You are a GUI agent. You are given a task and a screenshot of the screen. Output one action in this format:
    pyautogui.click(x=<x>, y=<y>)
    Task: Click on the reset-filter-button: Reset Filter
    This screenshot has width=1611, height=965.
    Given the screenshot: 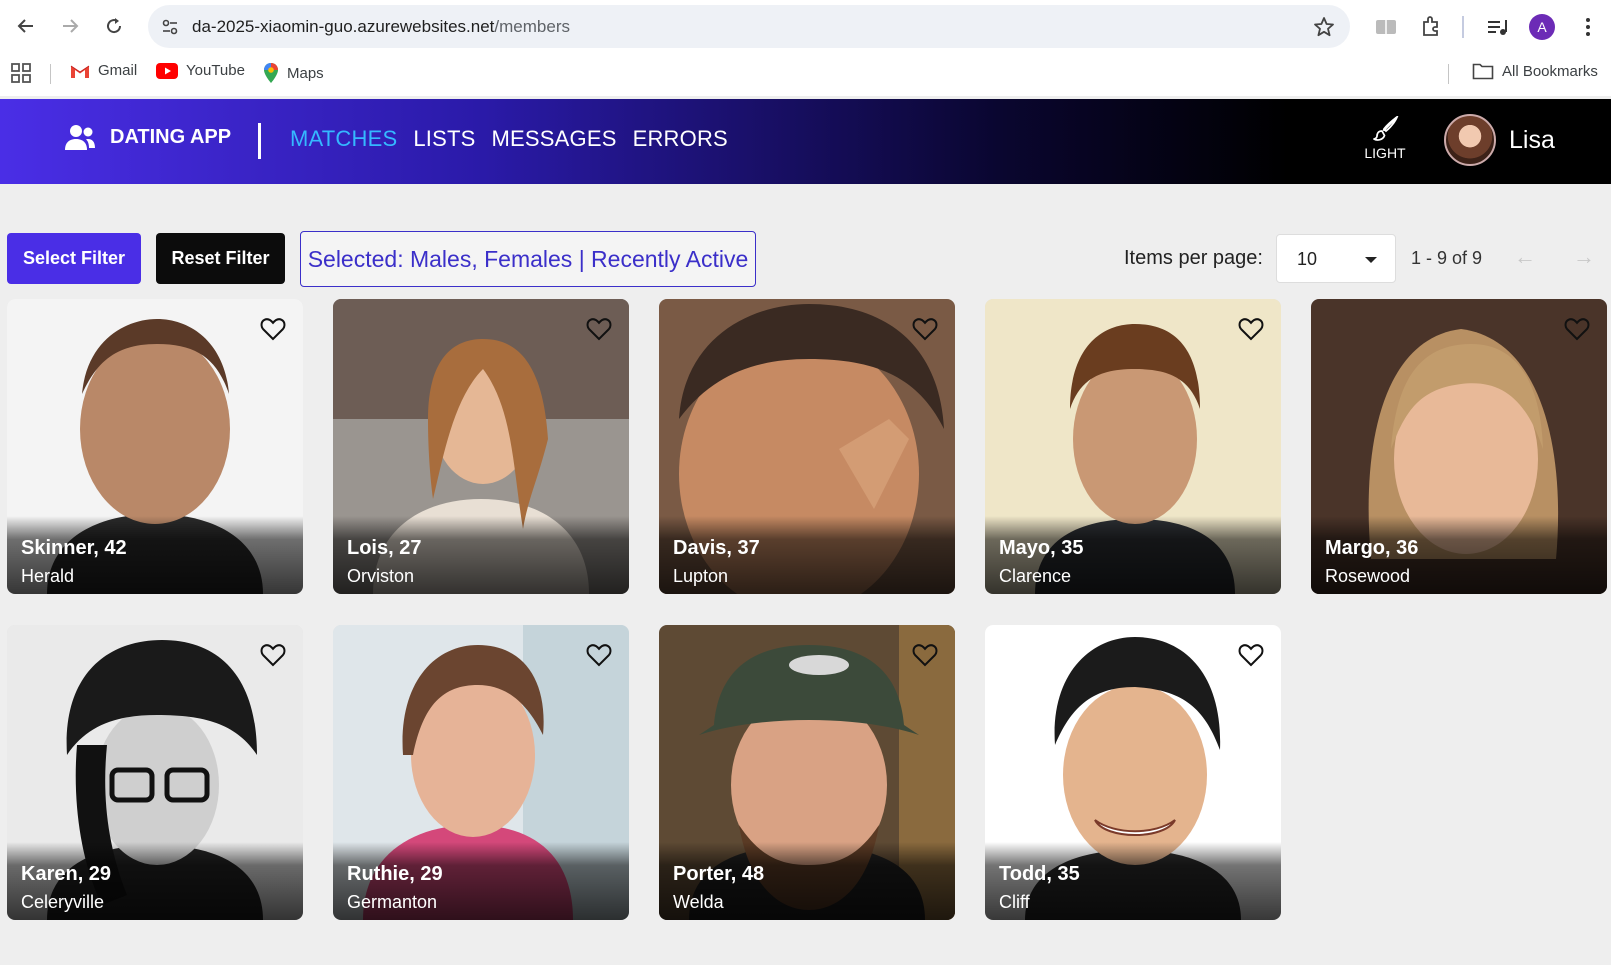 What is the action you would take?
    pyautogui.click(x=220, y=258)
    